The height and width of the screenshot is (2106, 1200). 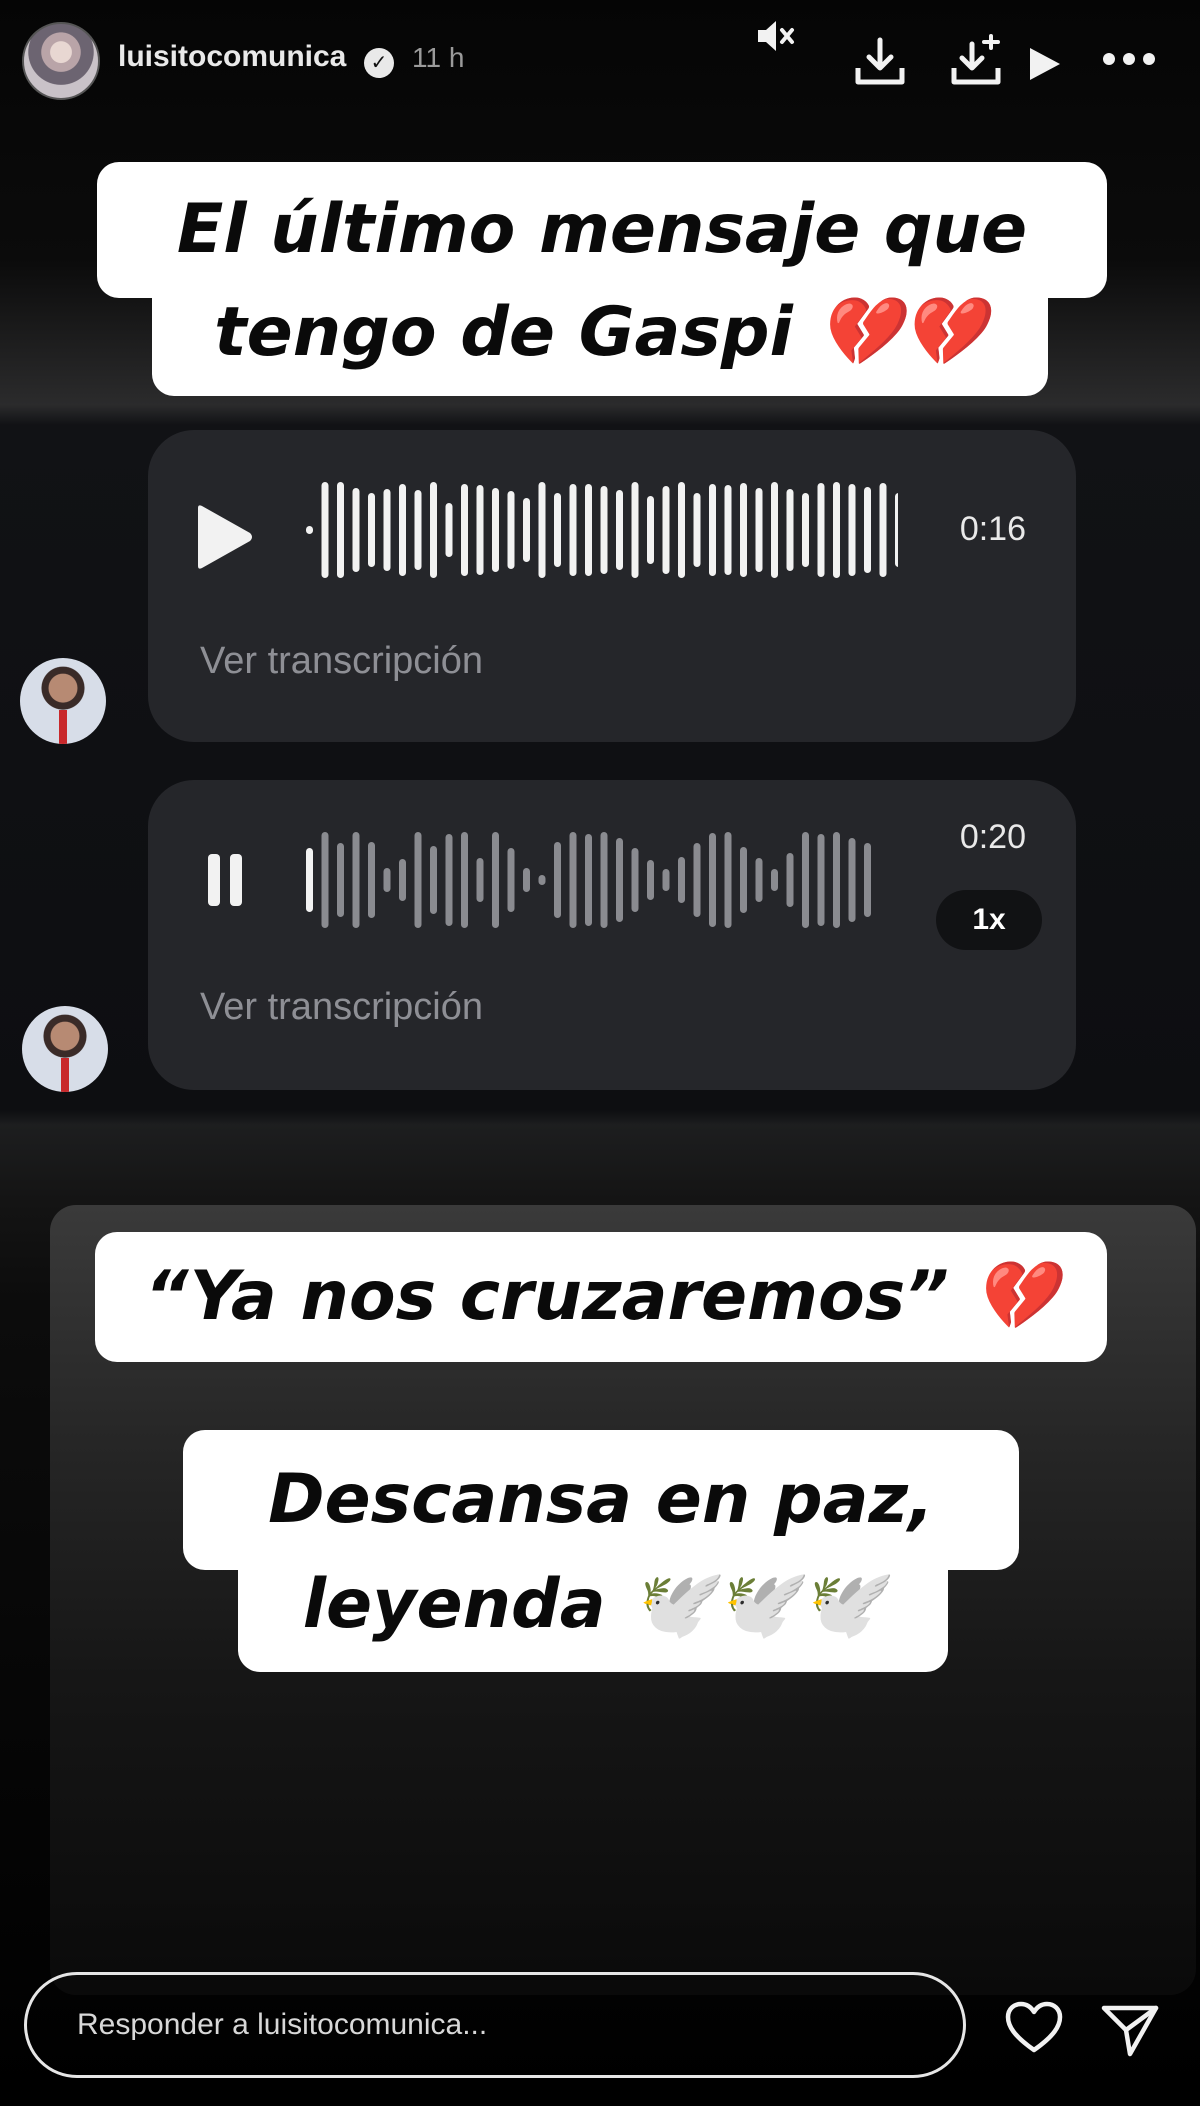 I want to click on voice-message: 0:16 Ver transcripción, so click(x=612, y=586).